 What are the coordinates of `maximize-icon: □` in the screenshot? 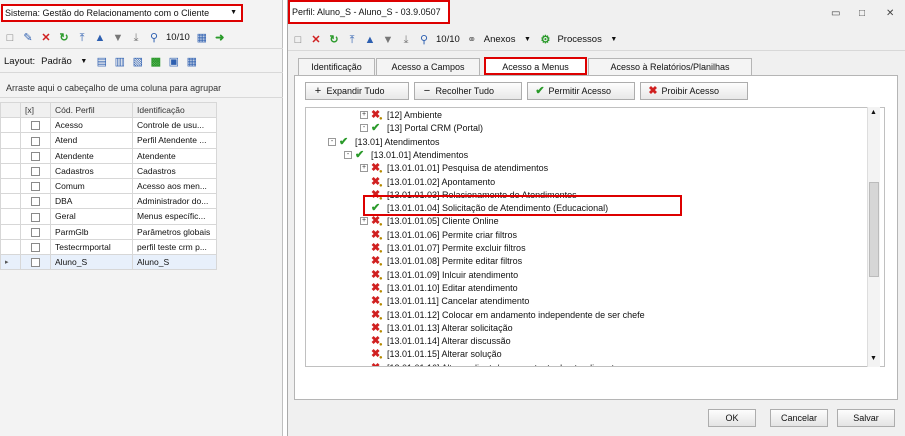 It's located at (862, 13).